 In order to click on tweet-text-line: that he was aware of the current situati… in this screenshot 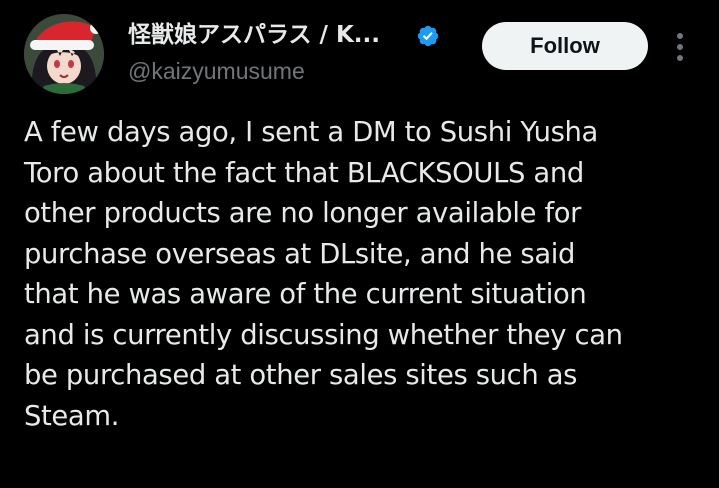, I will do `click(305, 294)`.